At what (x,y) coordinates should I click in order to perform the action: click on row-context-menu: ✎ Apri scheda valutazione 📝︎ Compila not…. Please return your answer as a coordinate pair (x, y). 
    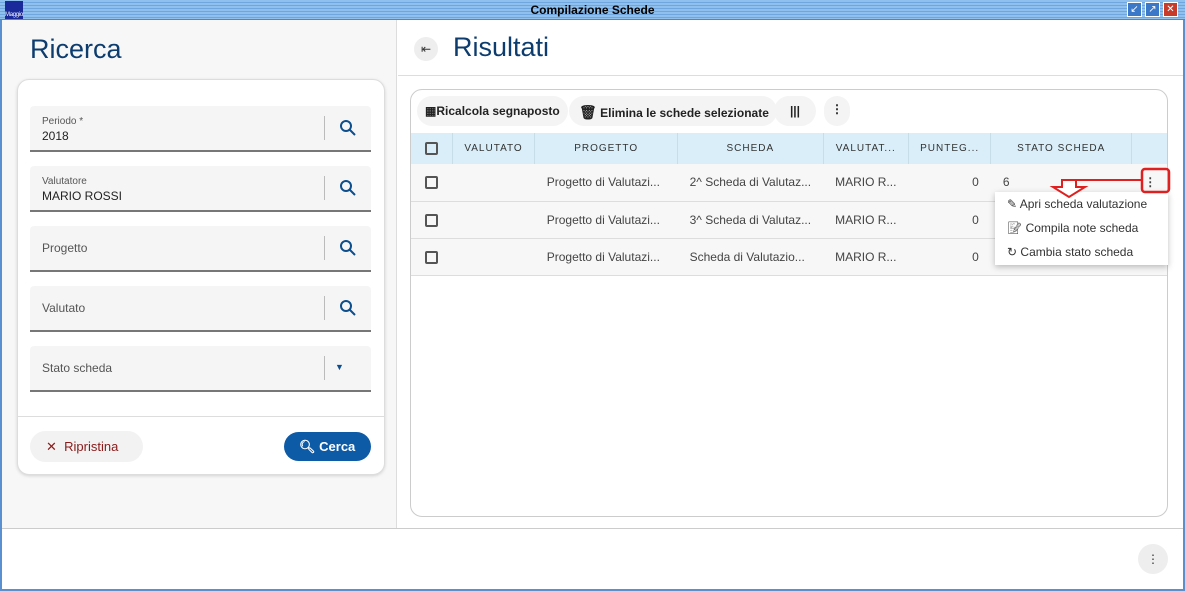
    Looking at the image, I should click on (1081, 228).